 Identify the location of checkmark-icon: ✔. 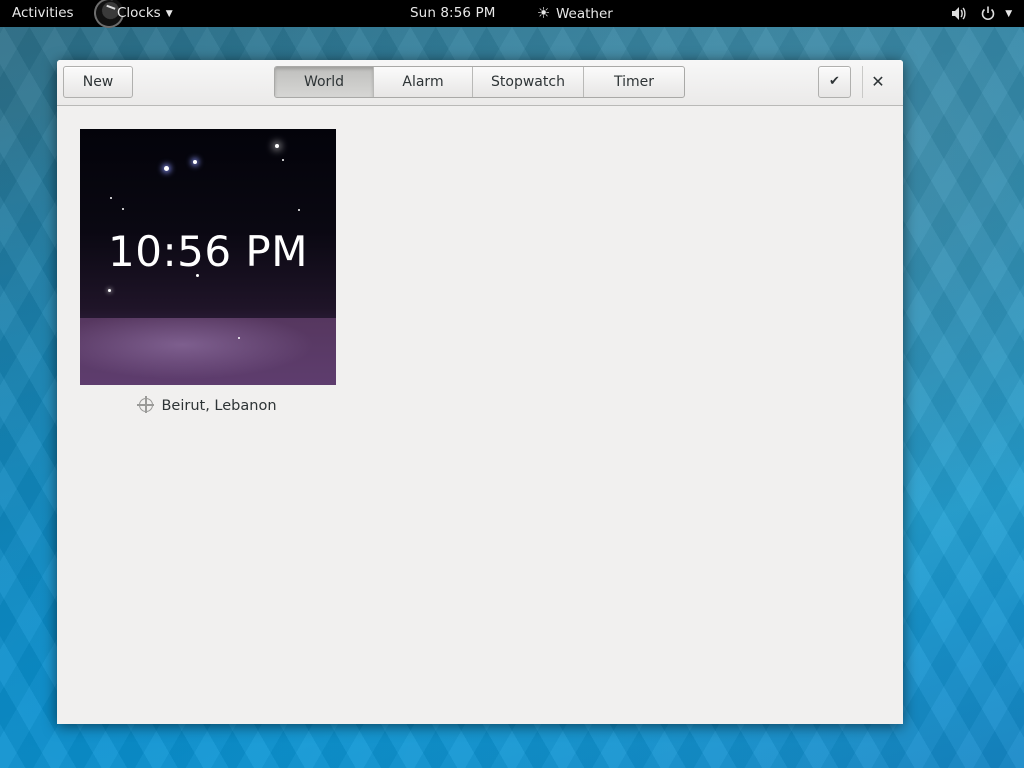
(834, 81).